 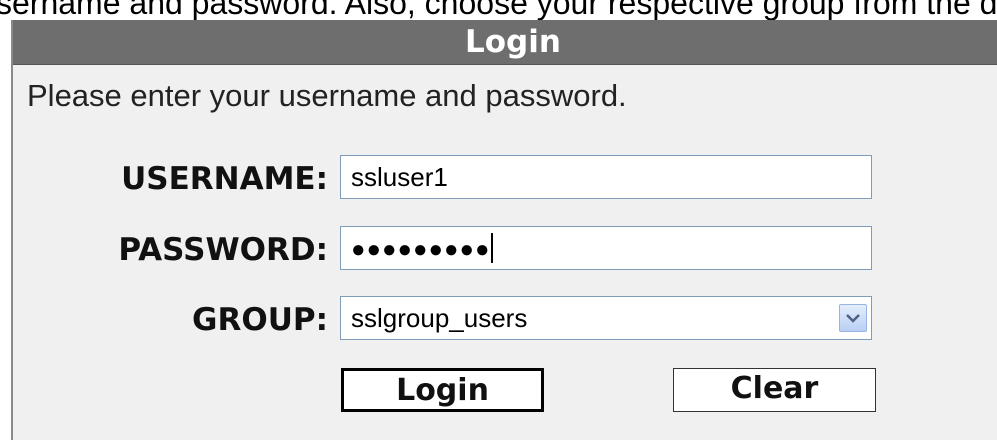 I want to click on group-selected-value: sslgroup_users, so click(x=439, y=318).